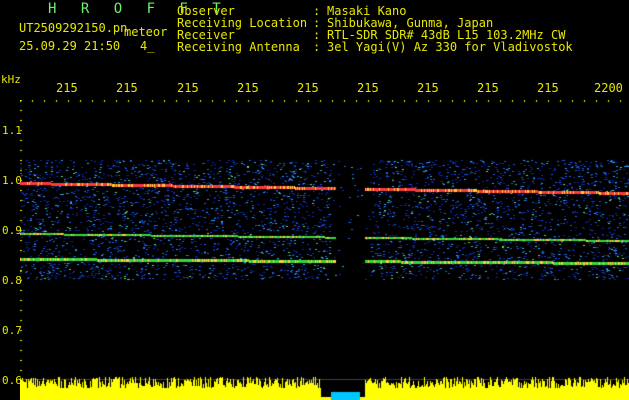  Describe the element at coordinates (12, 180) in the screenshot. I see `y-tick-label: 1.0` at that location.